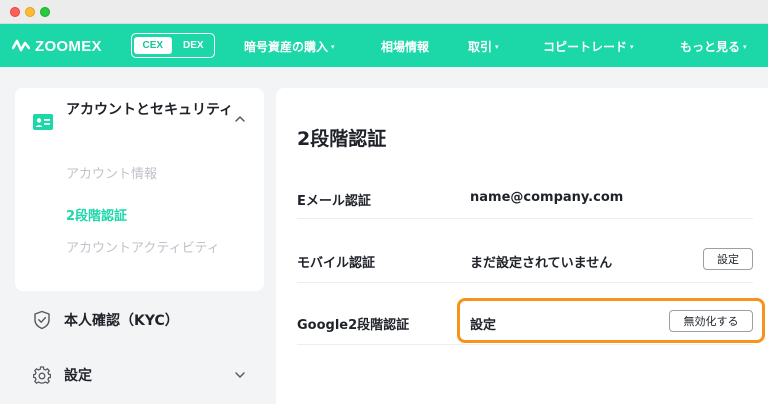 This screenshot has height=404, width=768. What do you see at coordinates (151, 110) in the screenshot?
I see `sidebar-section-account-security: アカウントとセキュリティ` at bounding box center [151, 110].